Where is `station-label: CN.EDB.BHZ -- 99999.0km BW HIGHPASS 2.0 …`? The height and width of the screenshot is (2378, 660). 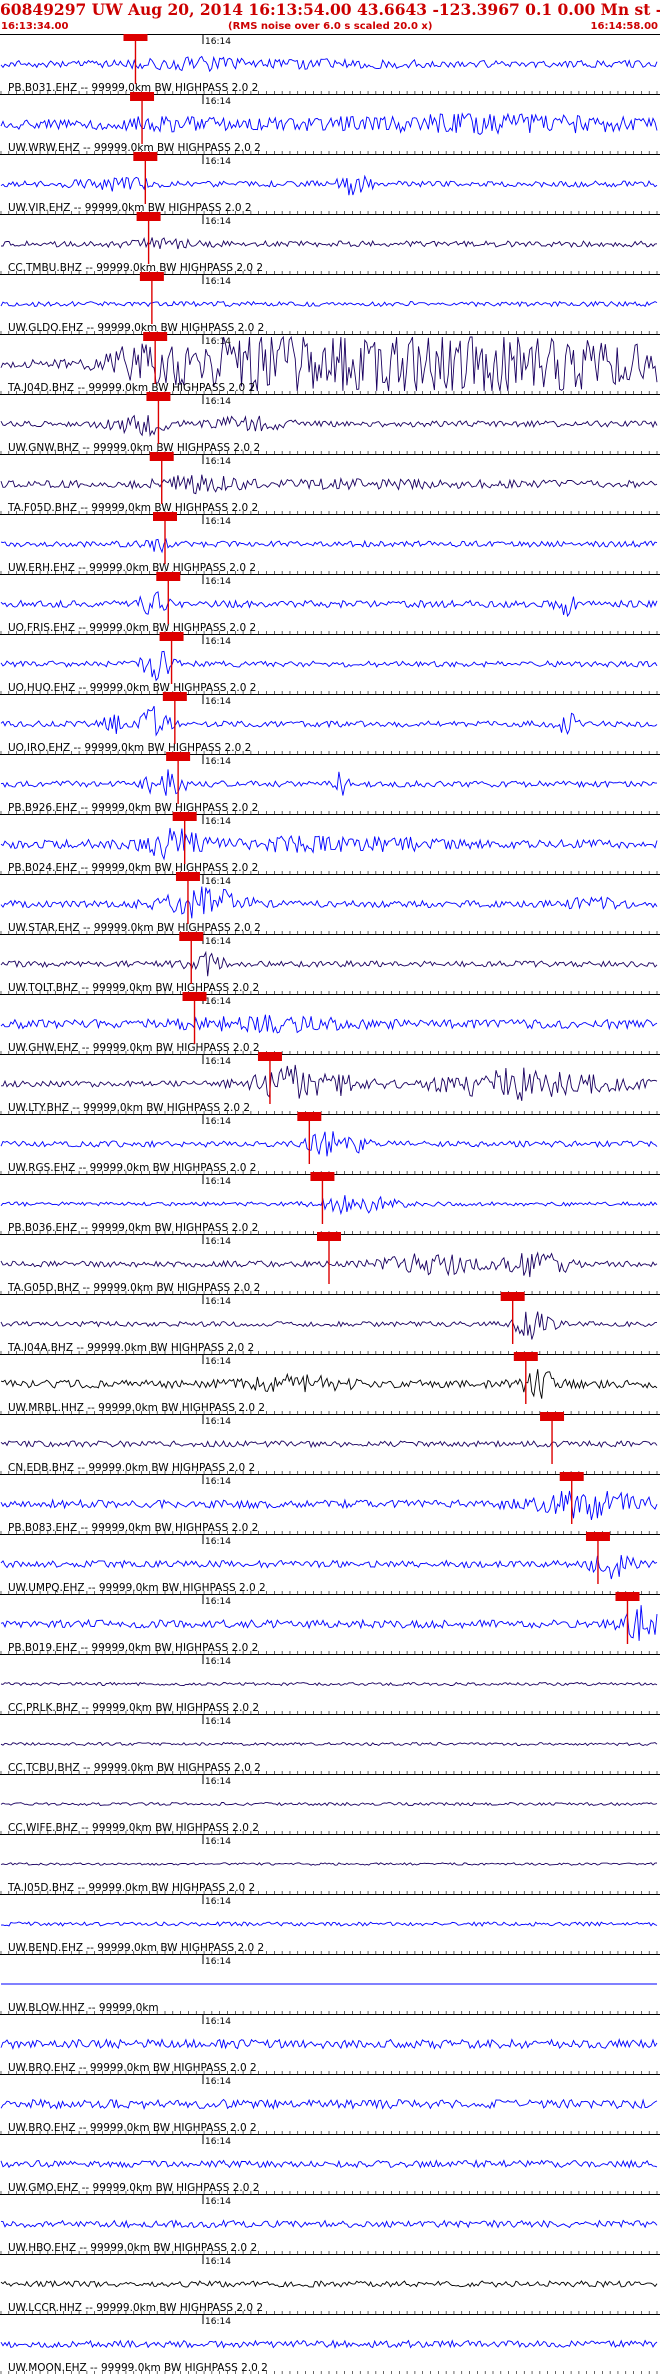 station-label: CN.EDB.BHZ -- 99999.0km BW HIGHPASS 2.0 … is located at coordinates (131, 1468).